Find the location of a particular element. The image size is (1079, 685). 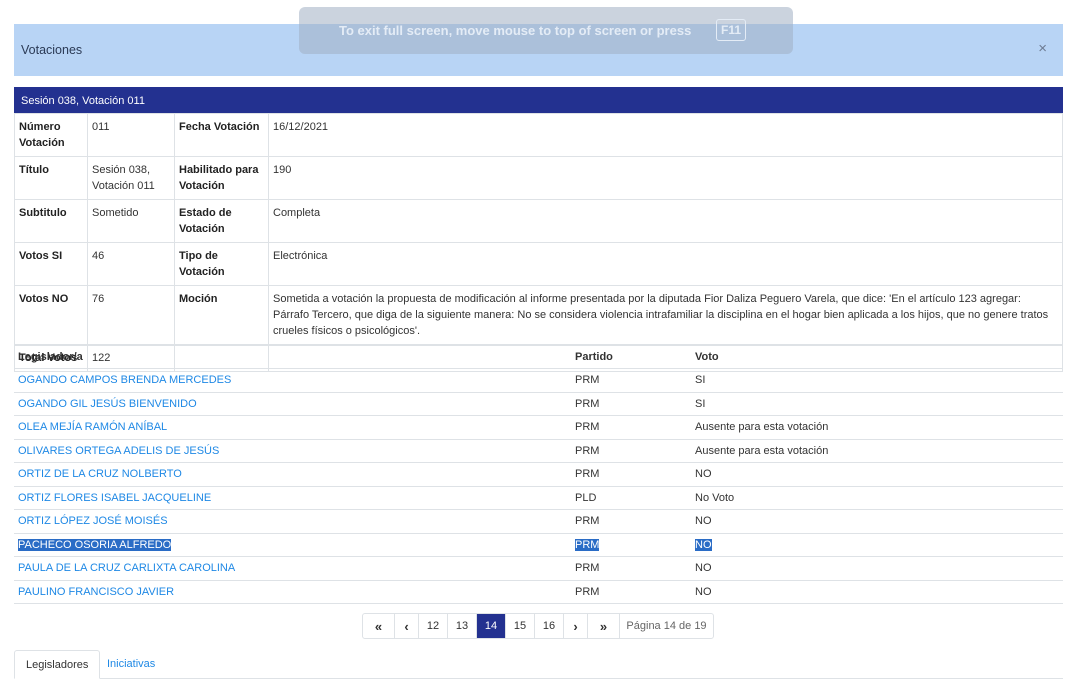

titulo-label: Título is located at coordinates (51, 178).